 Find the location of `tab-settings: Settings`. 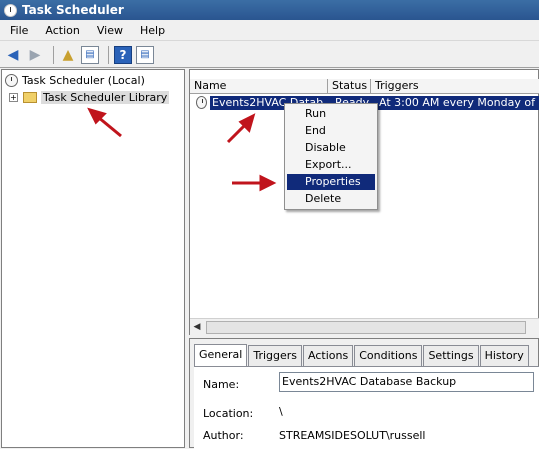

tab-settings: Settings is located at coordinates (451, 355).